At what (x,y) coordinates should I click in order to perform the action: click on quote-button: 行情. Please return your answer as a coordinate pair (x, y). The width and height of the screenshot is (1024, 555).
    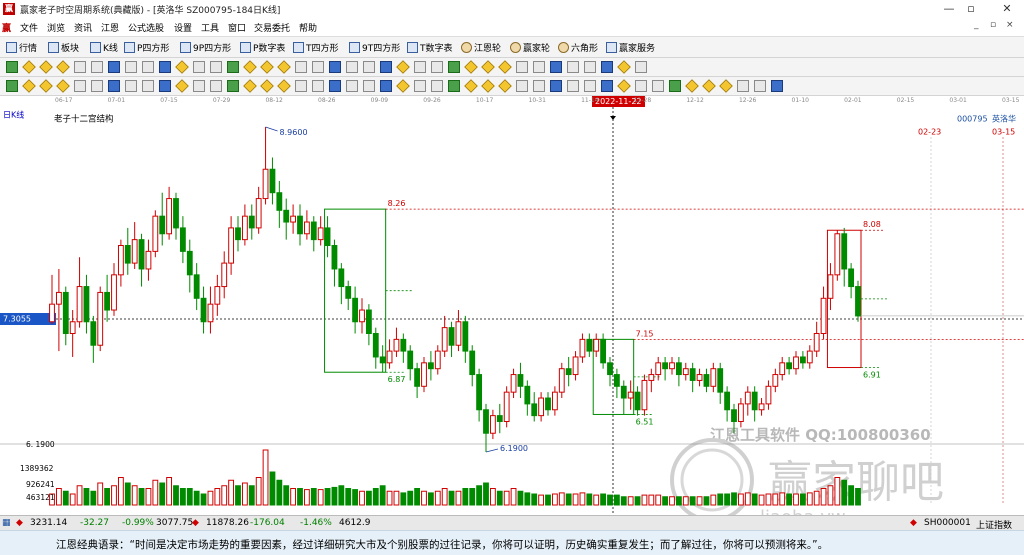
    Looking at the image, I should click on (21, 47).